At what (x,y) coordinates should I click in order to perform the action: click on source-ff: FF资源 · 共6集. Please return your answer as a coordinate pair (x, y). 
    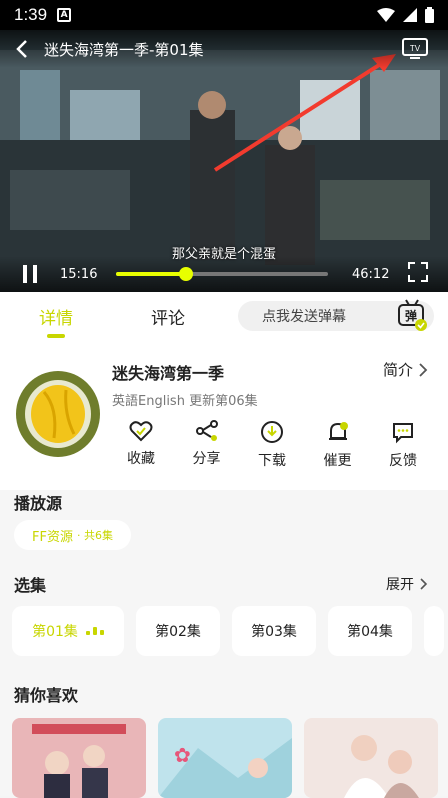
    Looking at the image, I should click on (72, 535).